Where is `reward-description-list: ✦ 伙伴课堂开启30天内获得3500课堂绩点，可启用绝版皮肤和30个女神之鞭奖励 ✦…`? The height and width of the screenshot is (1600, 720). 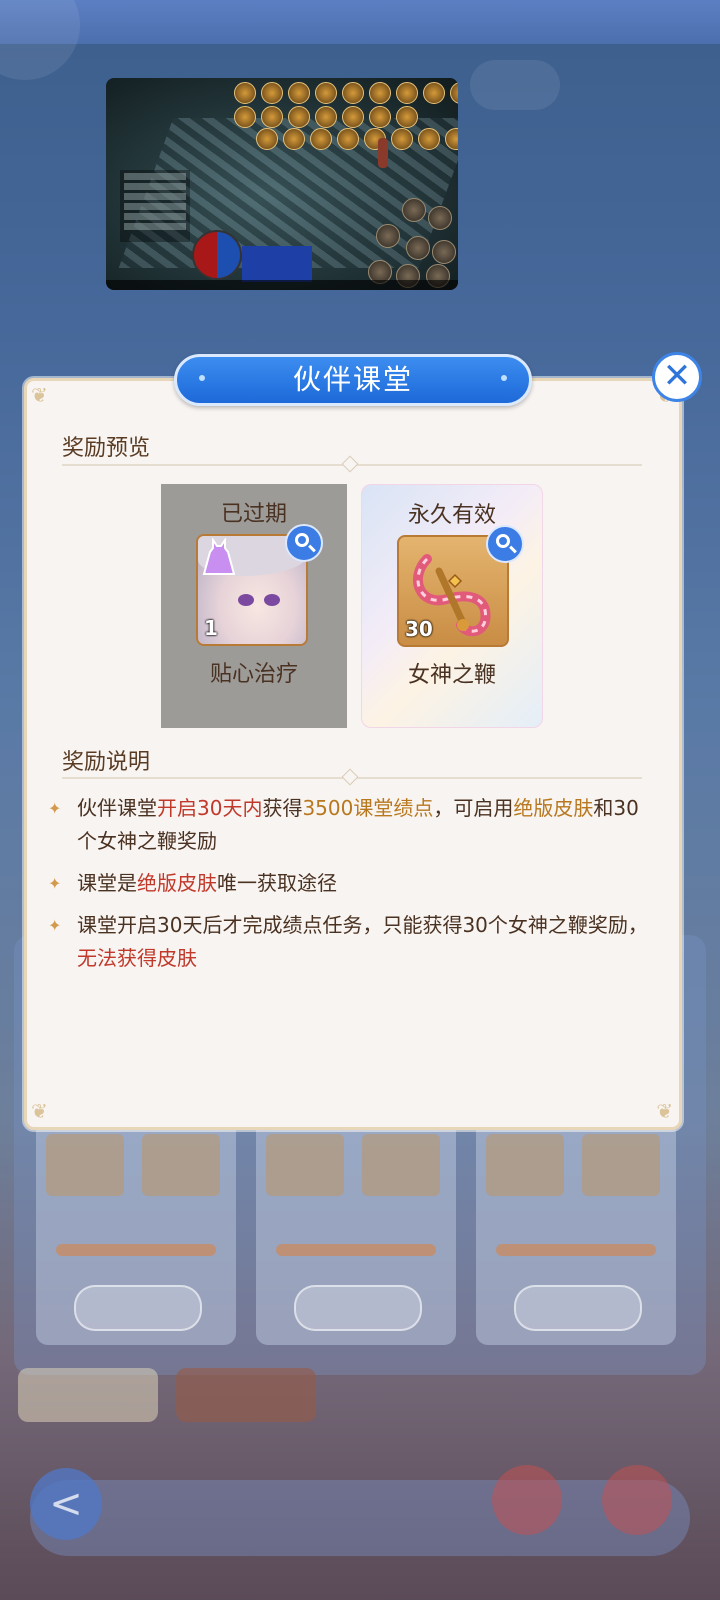
reward-description-list: ✦ 伙伴课堂开启30天内获得3500课堂绩点，可启用绝版皮肤和30个女神之鞭奖励 ✦… is located at coordinates (350, 888).